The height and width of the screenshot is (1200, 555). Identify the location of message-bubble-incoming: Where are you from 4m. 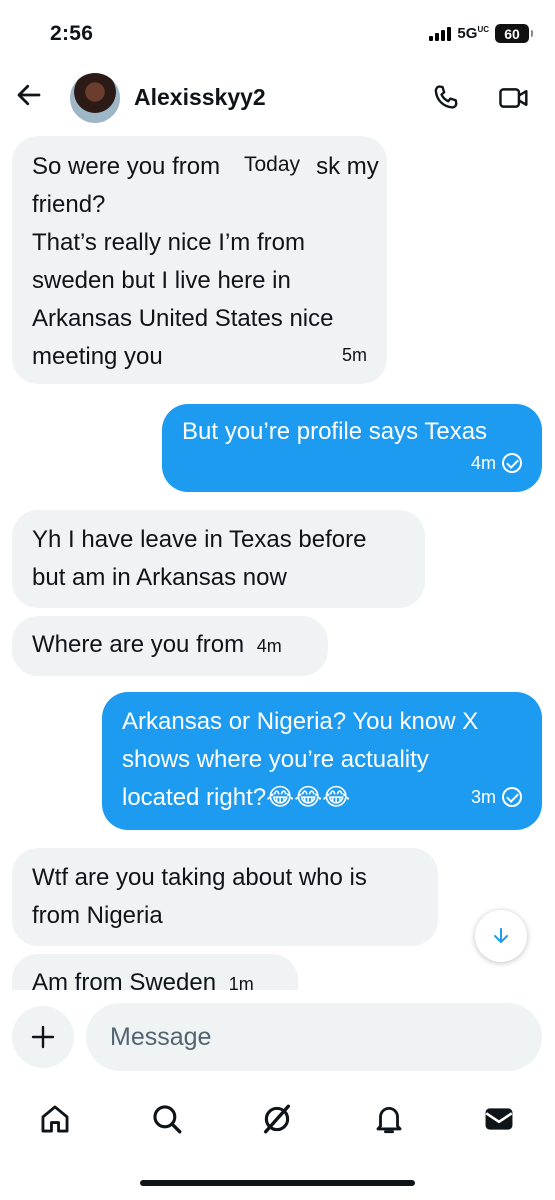
(170, 646).